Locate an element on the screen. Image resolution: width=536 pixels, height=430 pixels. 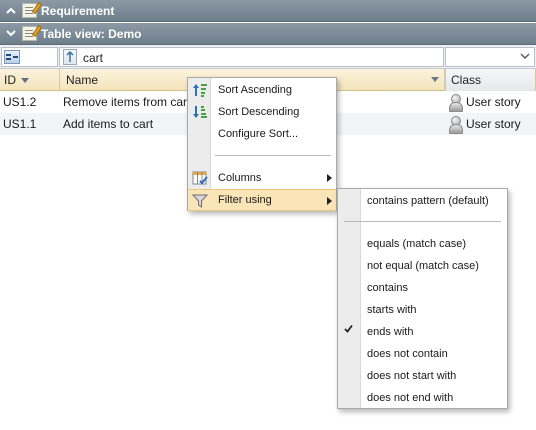
filter-option-does-not-start-with: does not start with is located at coordinates (422, 376).